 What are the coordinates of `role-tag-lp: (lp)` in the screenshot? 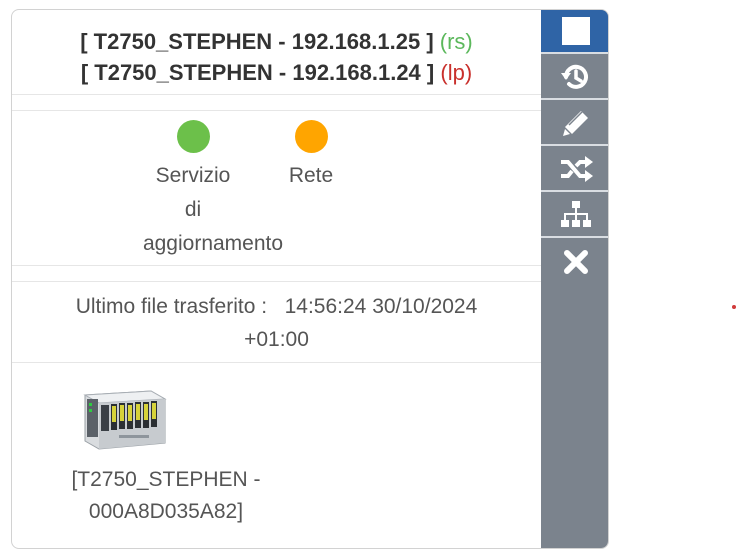 It's located at (456, 72).